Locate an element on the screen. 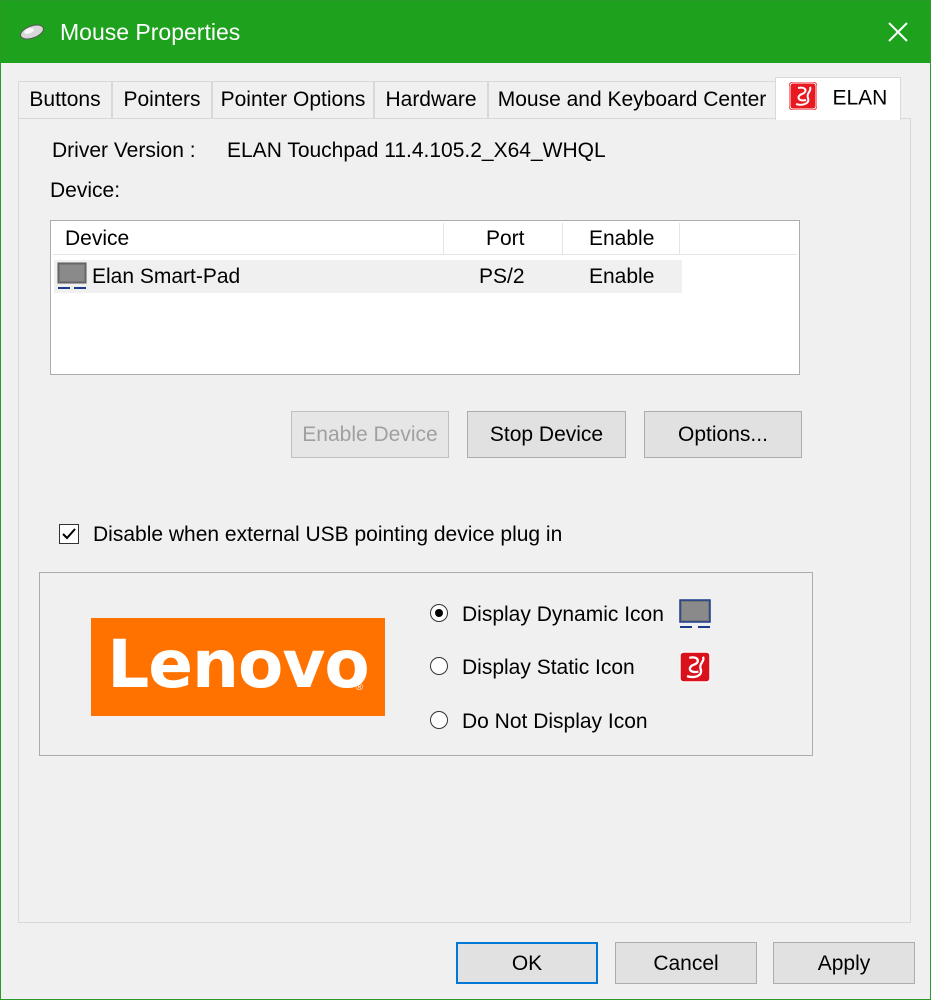  registered-mark: ® is located at coordinates (359, 687).